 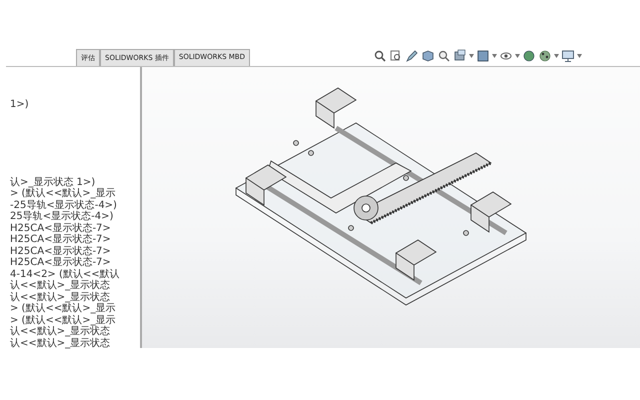 I want to click on palette-icon, so click(x=545, y=56).